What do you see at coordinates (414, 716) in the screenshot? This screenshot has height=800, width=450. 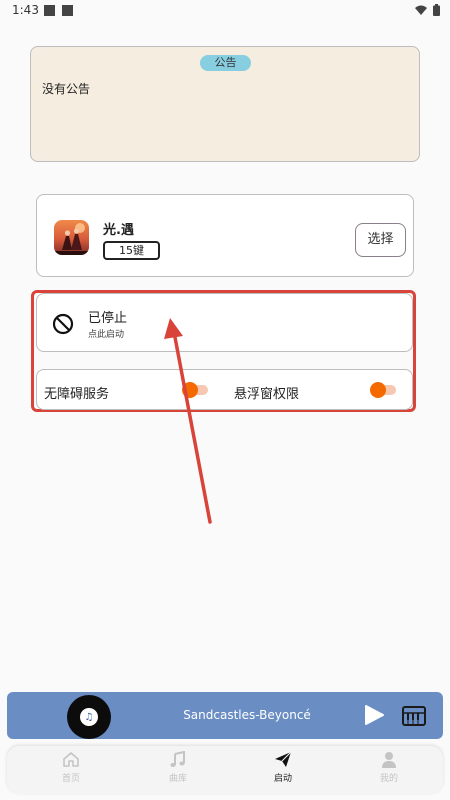 I see `piano-keyboard-icon` at bounding box center [414, 716].